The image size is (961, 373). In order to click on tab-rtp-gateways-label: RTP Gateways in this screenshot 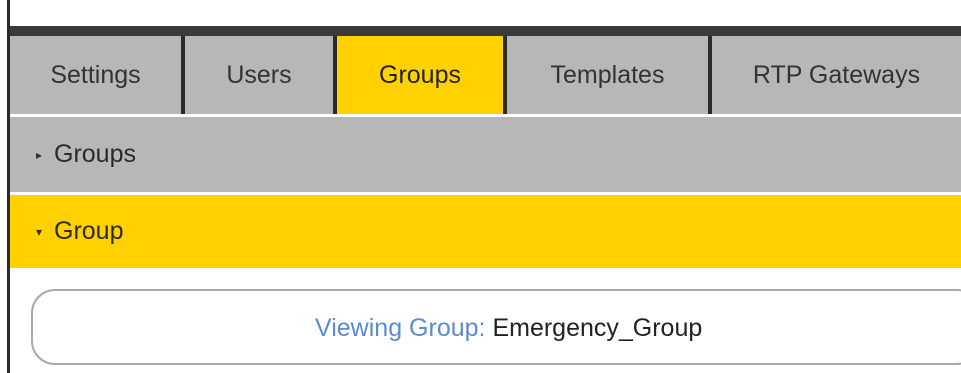, I will do `click(836, 74)`.